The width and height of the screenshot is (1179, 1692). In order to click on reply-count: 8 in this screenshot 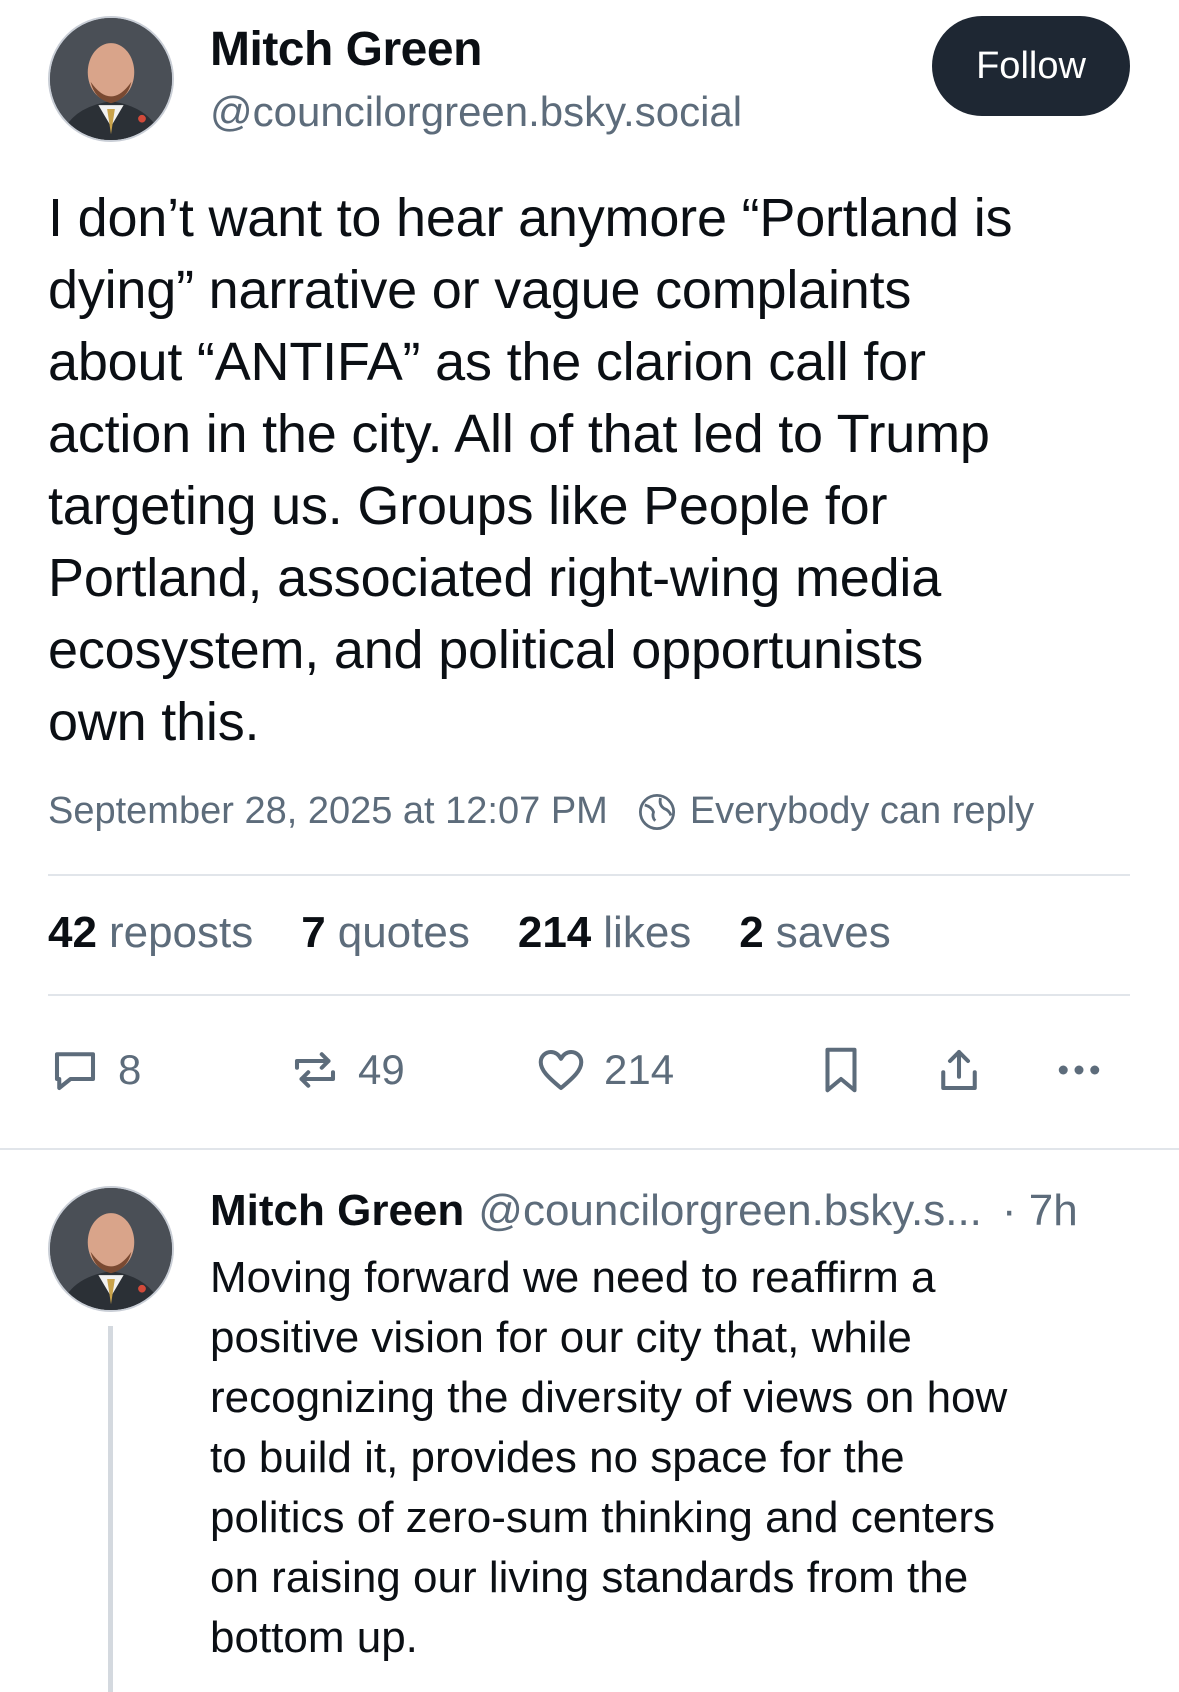, I will do `click(130, 1069)`.